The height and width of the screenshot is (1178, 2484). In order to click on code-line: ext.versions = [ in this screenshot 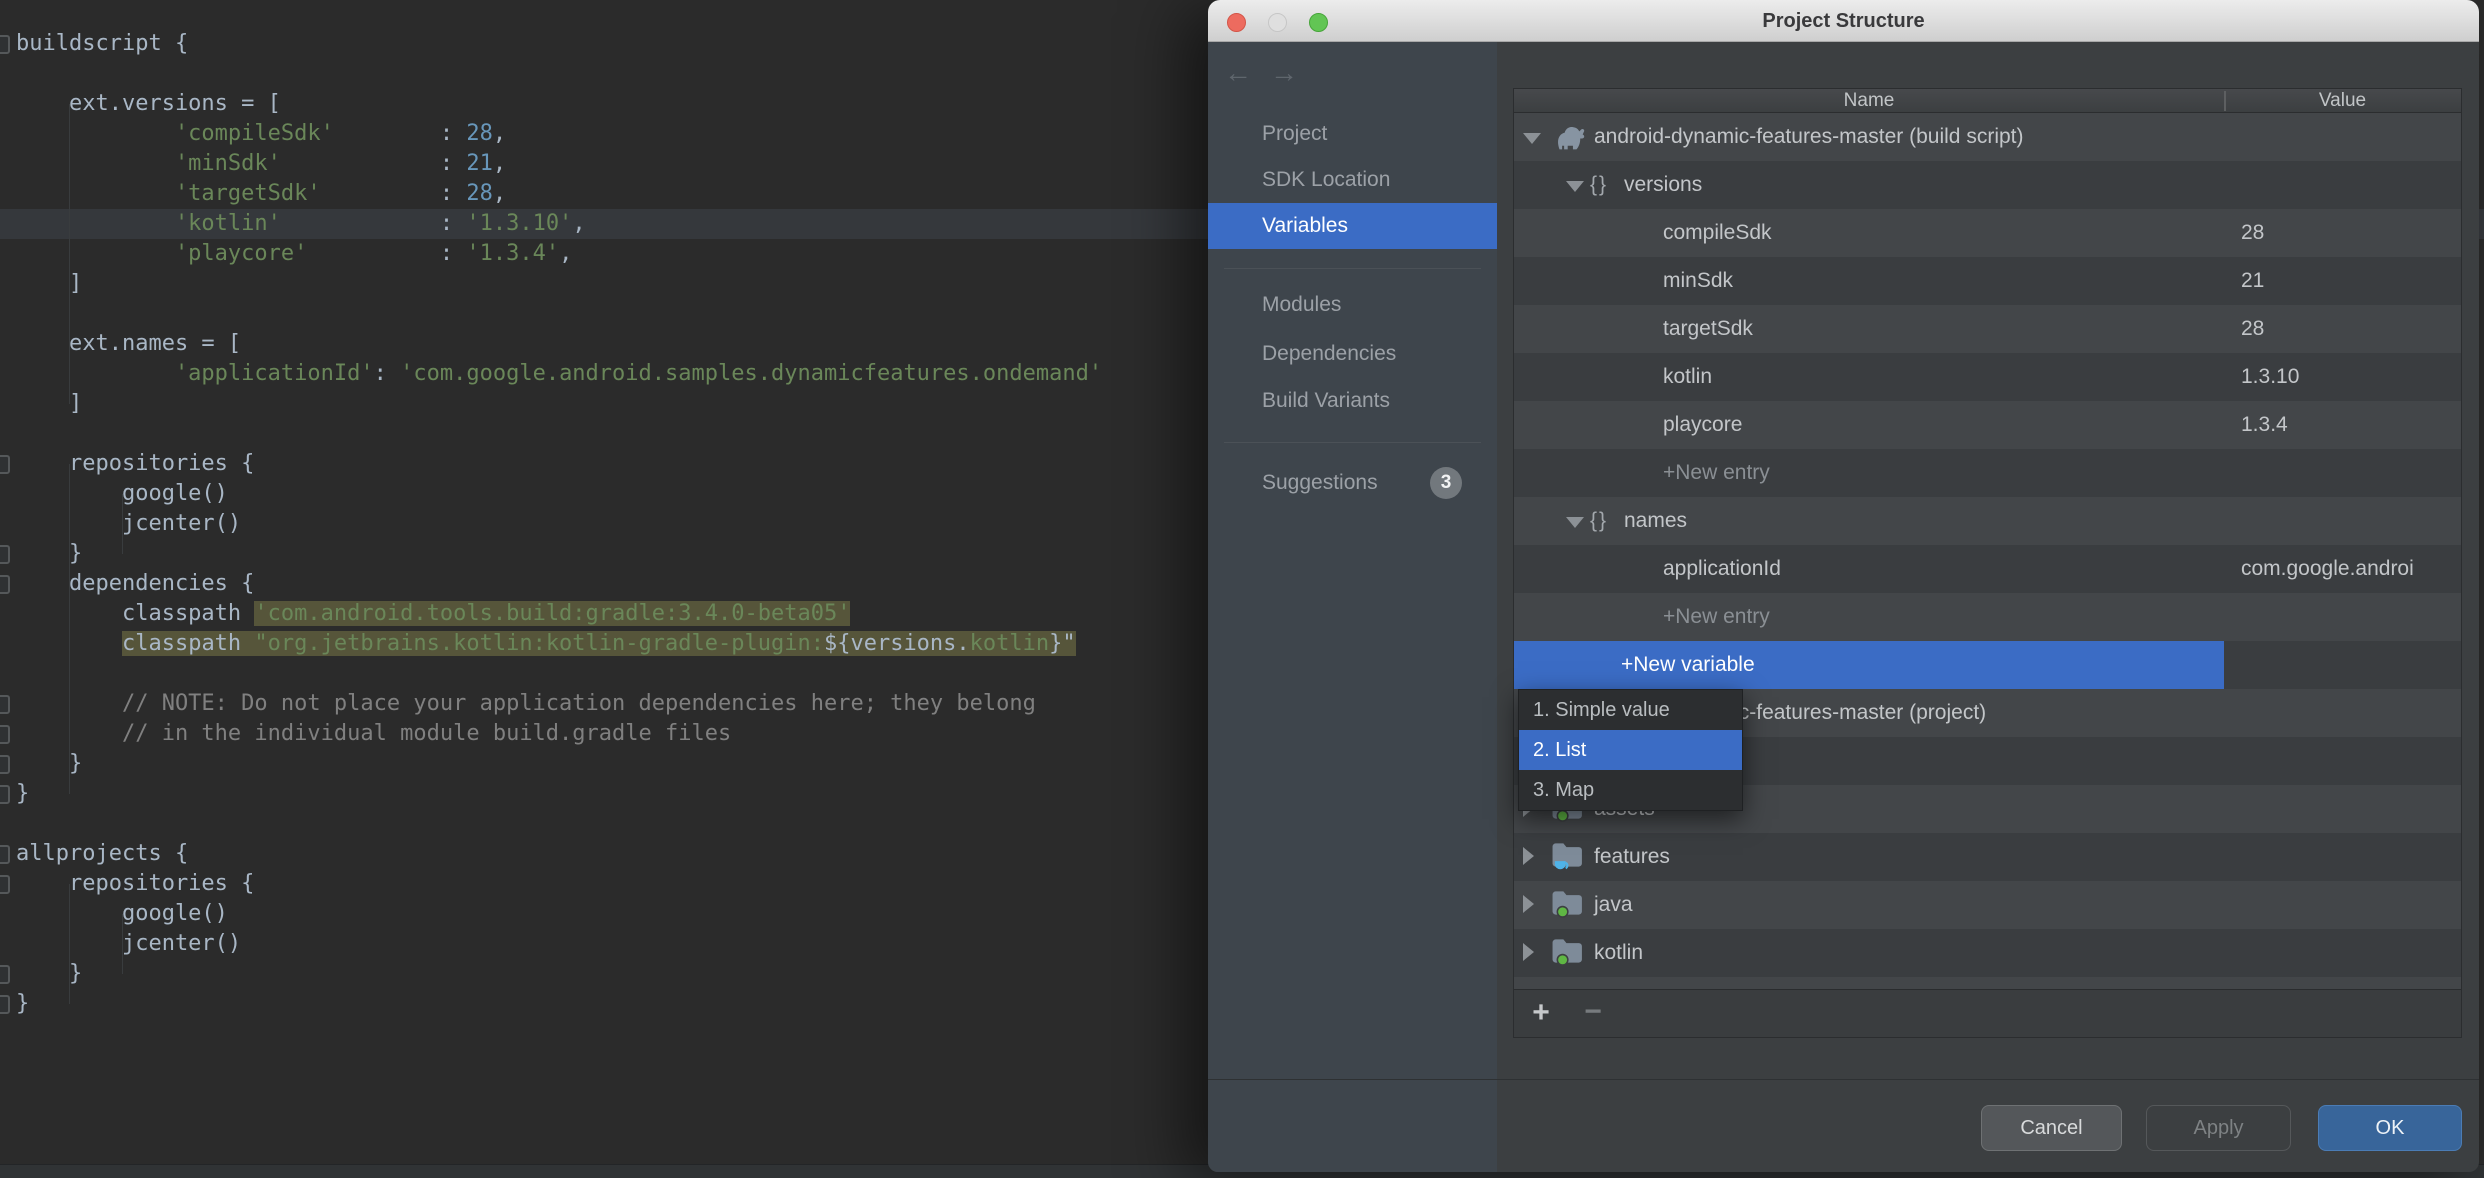, I will do `click(148, 103)`.